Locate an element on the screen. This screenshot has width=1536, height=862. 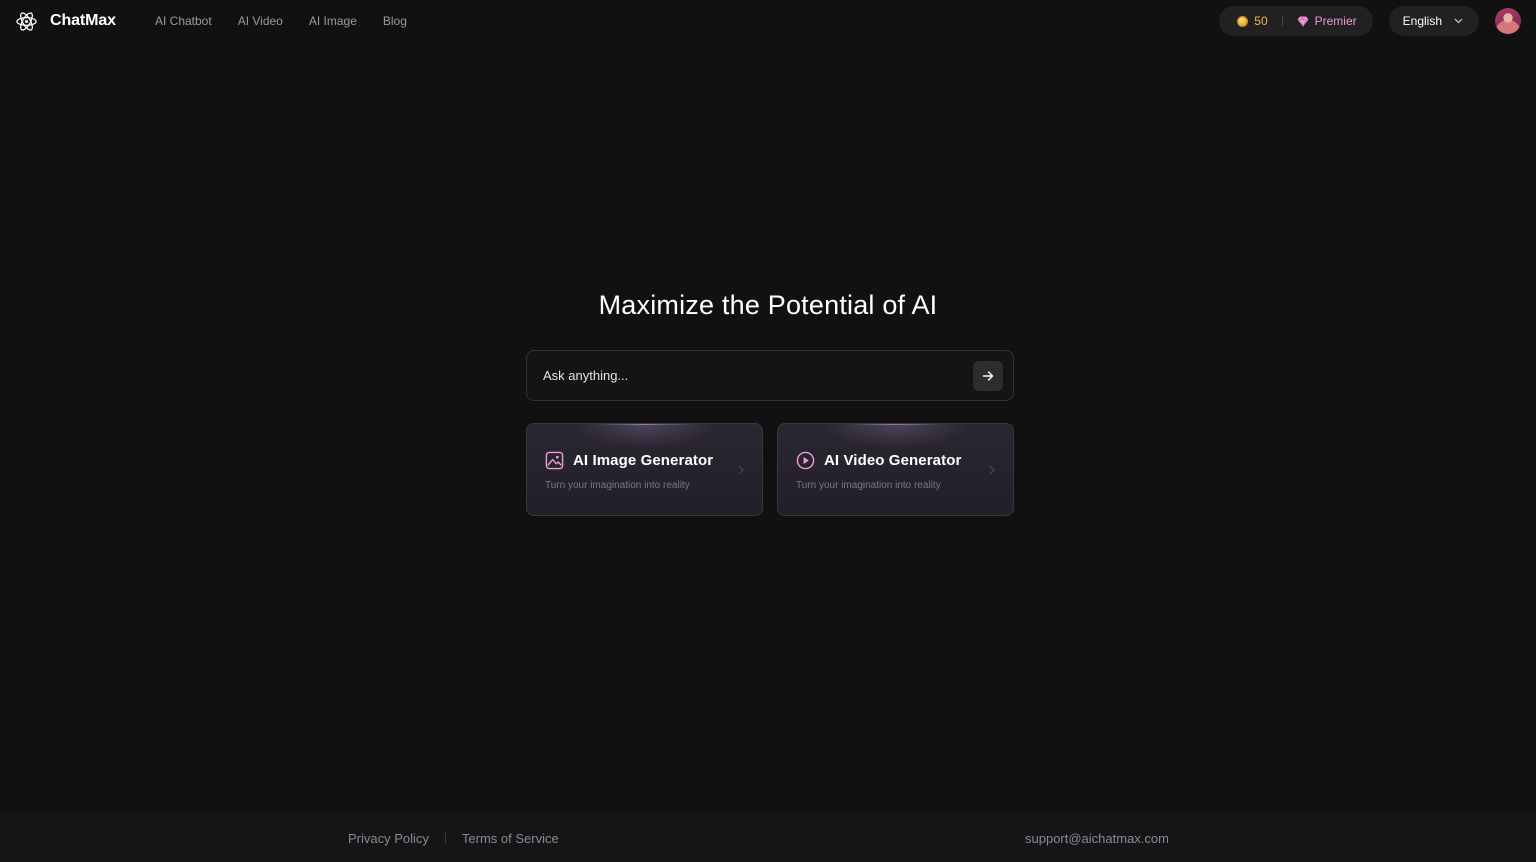
card-header: AI Image Generator is located at coordinates (629, 460).